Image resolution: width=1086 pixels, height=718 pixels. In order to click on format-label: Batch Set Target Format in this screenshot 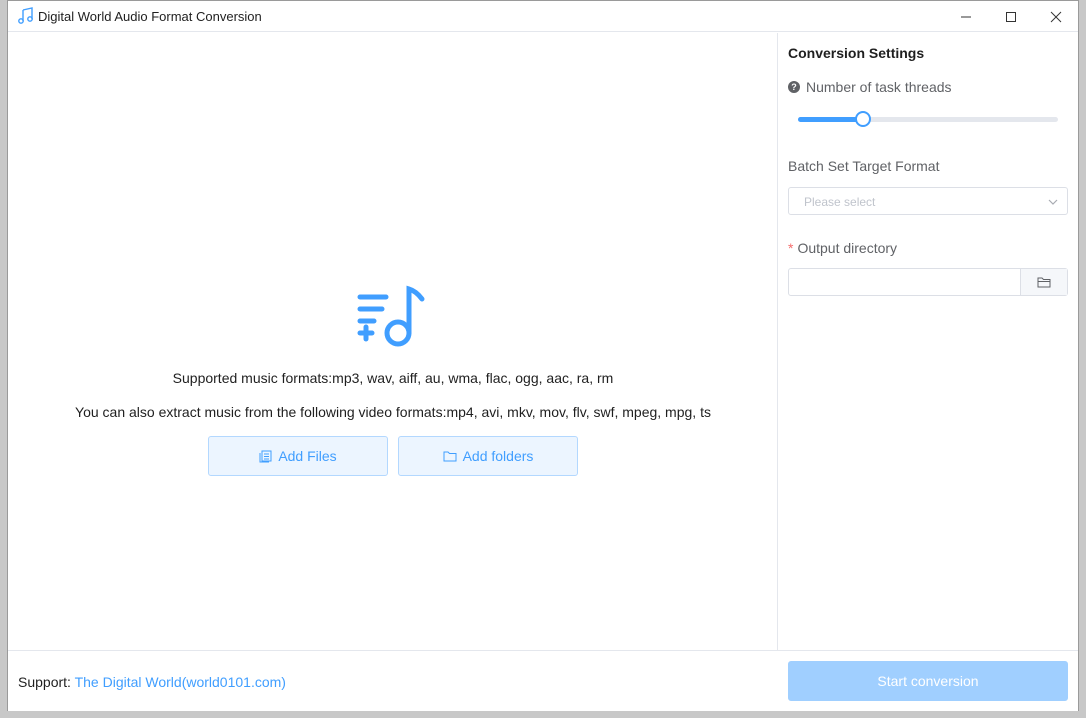, I will do `click(864, 166)`.